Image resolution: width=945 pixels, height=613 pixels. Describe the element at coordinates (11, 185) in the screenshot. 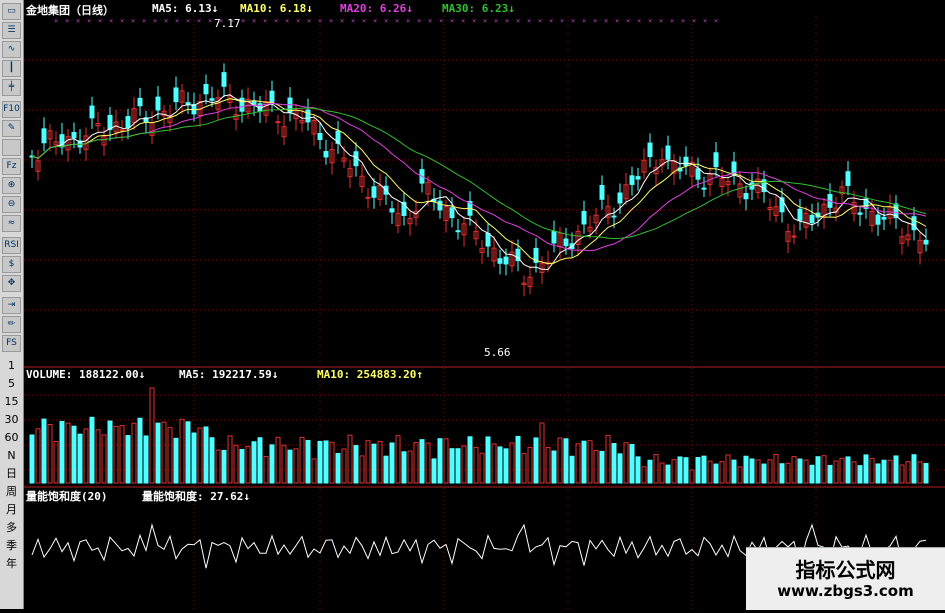

I see `zoom-in-icon: ⊕` at that location.